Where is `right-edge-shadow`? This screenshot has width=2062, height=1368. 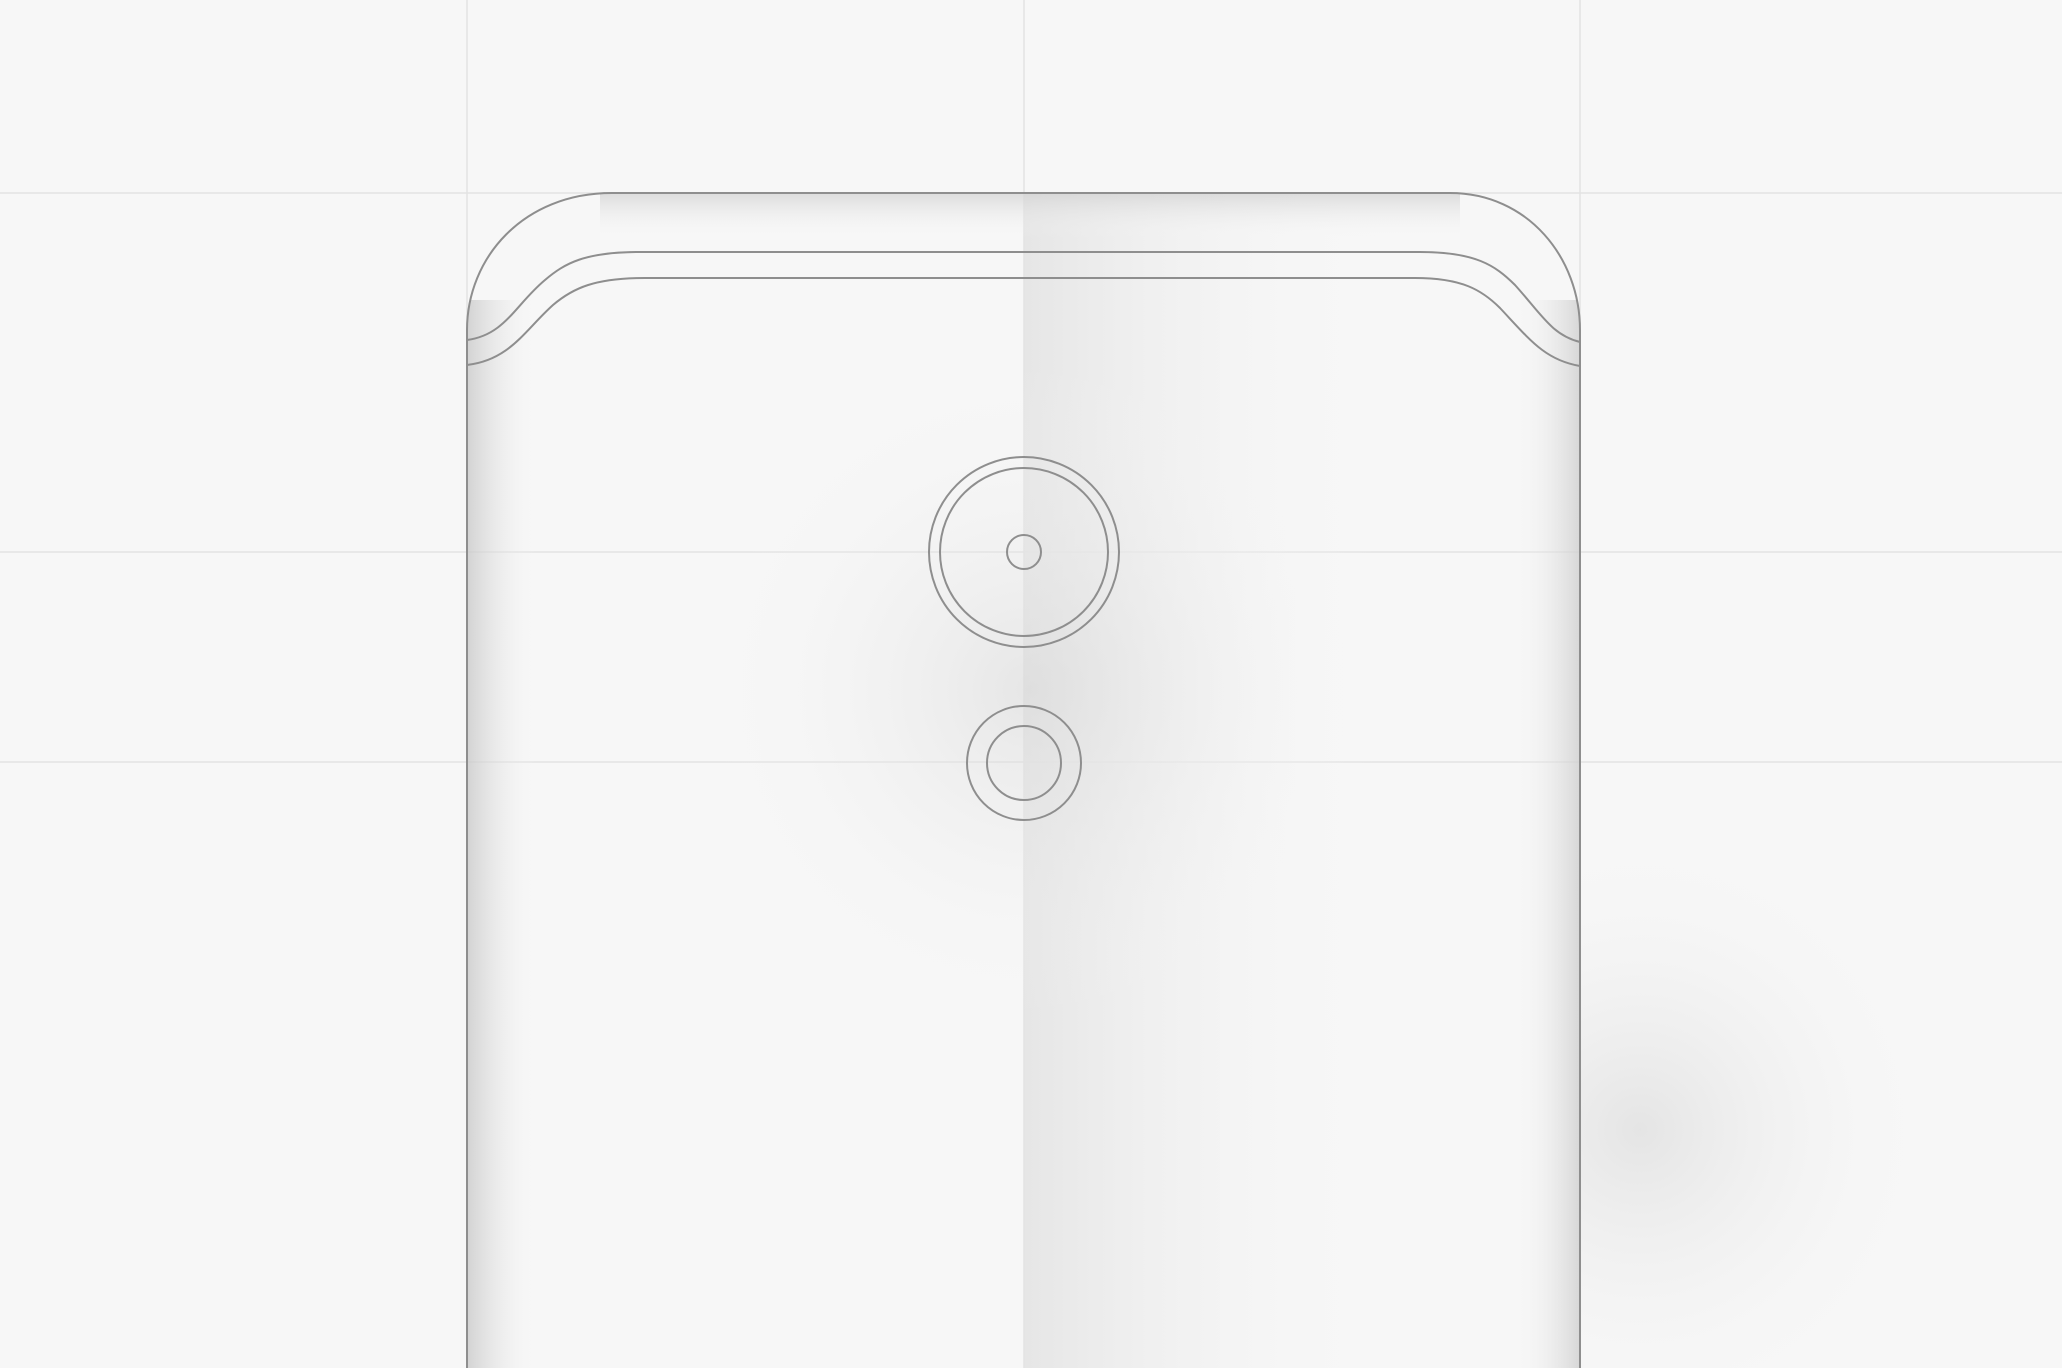 right-edge-shadow is located at coordinates (1547, 834).